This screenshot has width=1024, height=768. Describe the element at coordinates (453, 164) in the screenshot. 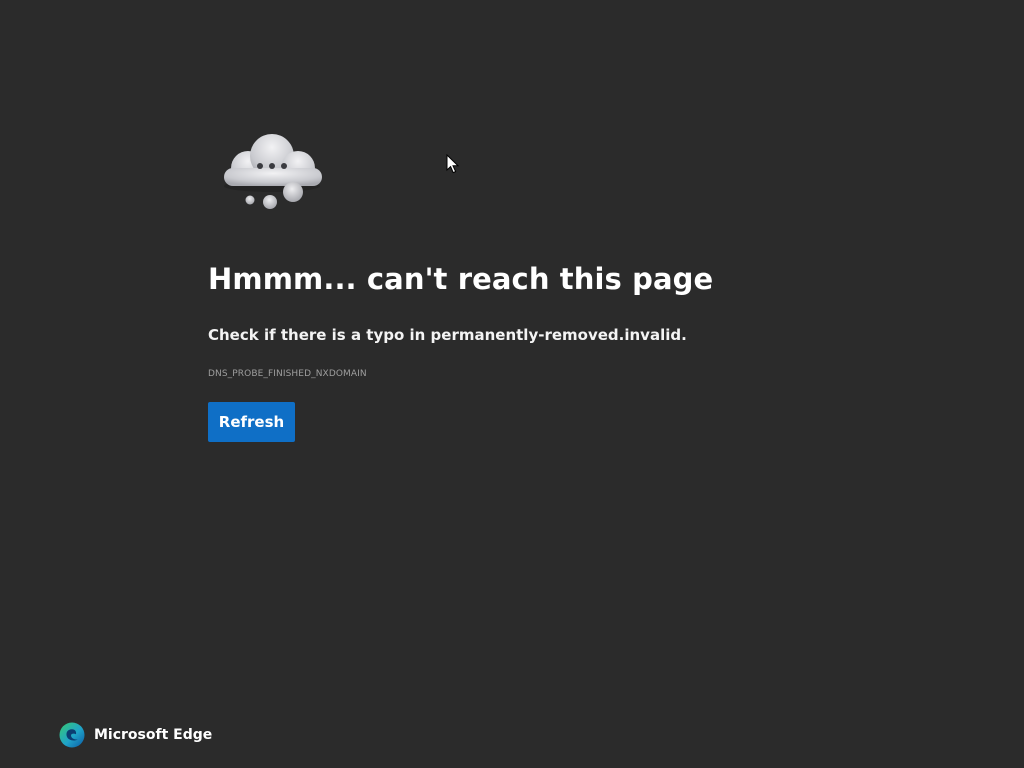

I see `mouse-cursor-icon` at that location.